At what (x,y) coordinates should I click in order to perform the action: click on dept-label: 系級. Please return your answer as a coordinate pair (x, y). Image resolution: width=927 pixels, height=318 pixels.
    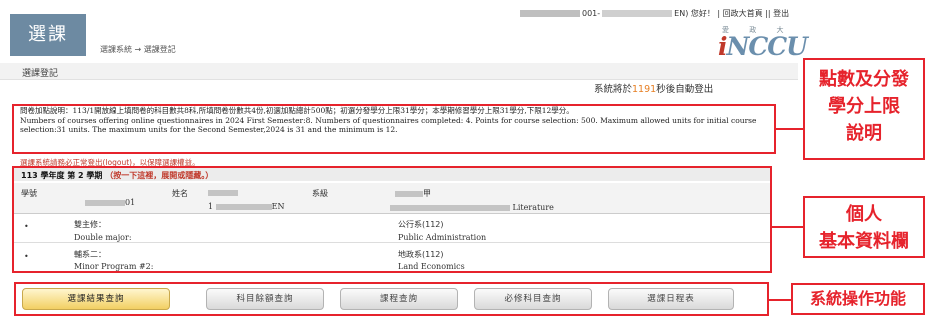
    Looking at the image, I should click on (320, 193).